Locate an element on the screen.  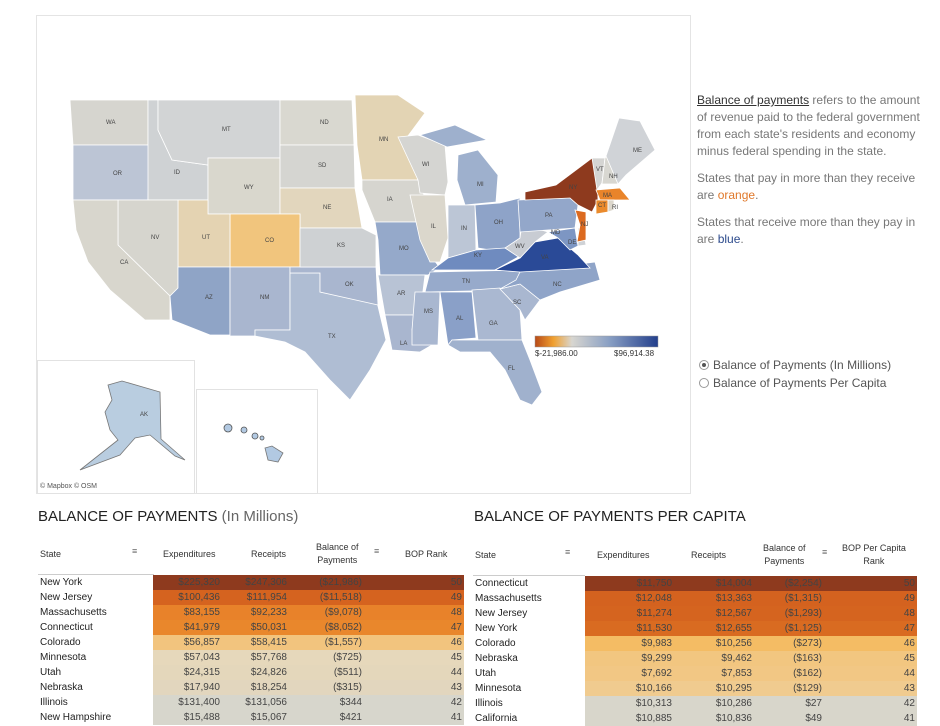
radio-bop-per-capita: Balance of Payments Per Capita is located at coordinates (792, 383).